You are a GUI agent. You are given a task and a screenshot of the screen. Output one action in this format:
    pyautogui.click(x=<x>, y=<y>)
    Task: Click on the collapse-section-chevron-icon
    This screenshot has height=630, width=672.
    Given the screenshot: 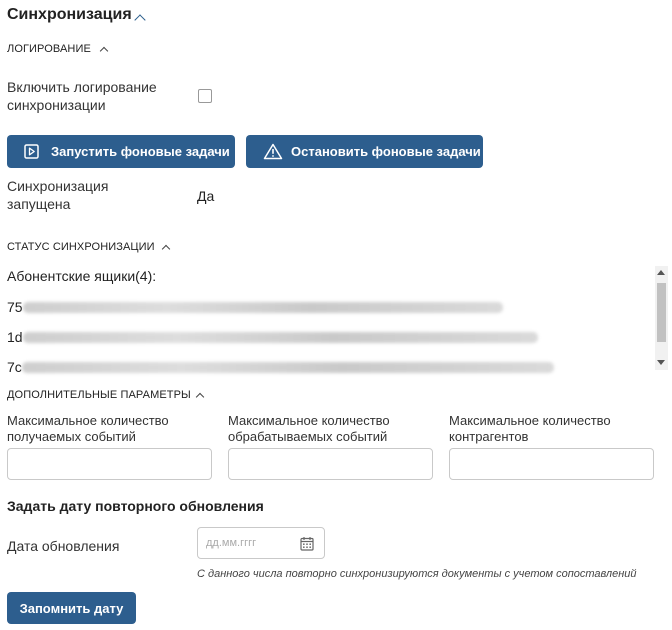 What is the action you would take?
    pyautogui.click(x=140, y=20)
    